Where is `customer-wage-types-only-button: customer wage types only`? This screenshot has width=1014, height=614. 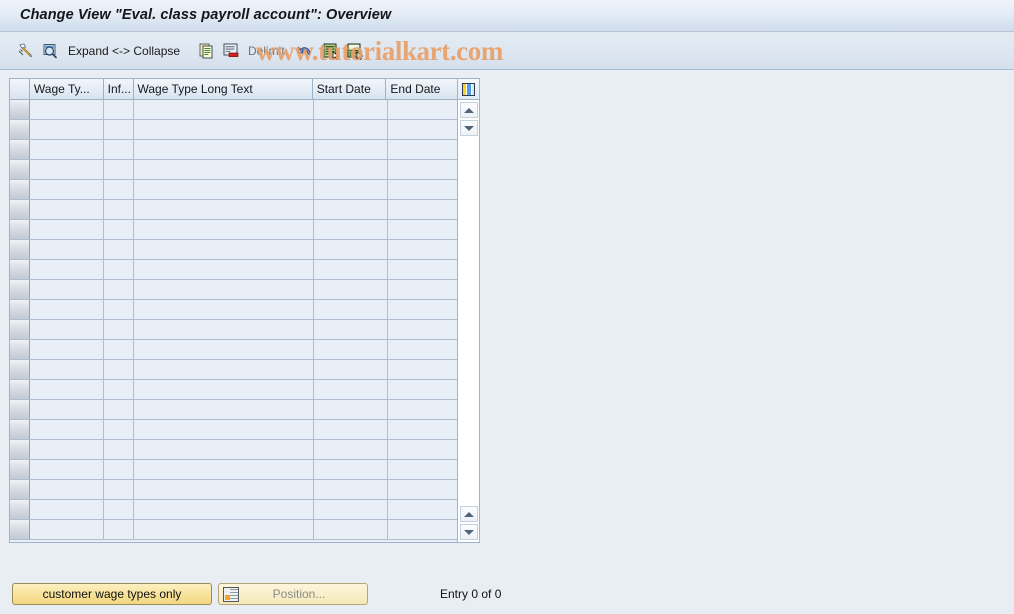
customer-wage-types-only-button: customer wage types only is located at coordinates (112, 594).